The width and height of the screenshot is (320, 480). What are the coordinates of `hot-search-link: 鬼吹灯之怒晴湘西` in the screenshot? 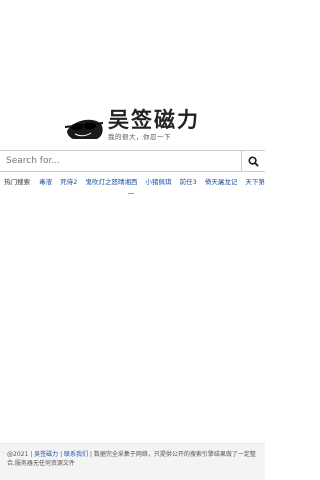 It's located at (111, 182).